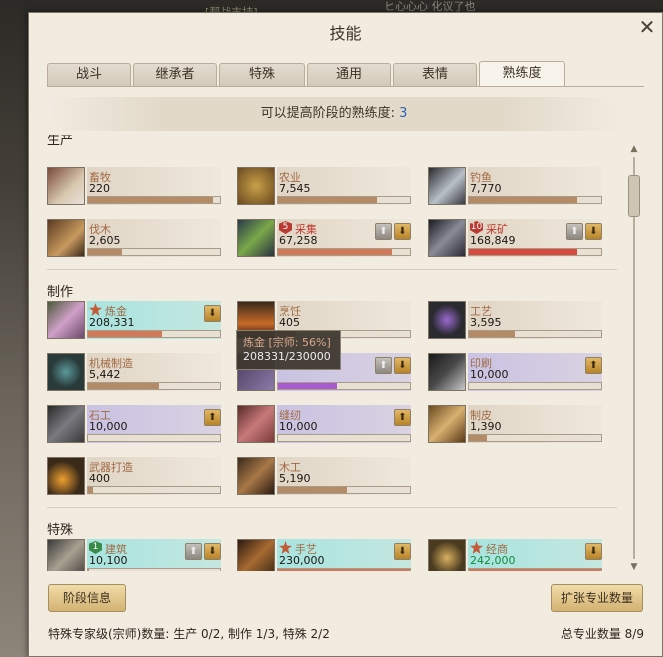 This screenshot has height=657, width=663. What do you see at coordinates (256, 555) in the screenshot?
I see `instrument-icon` at bounding box center [256, 555].